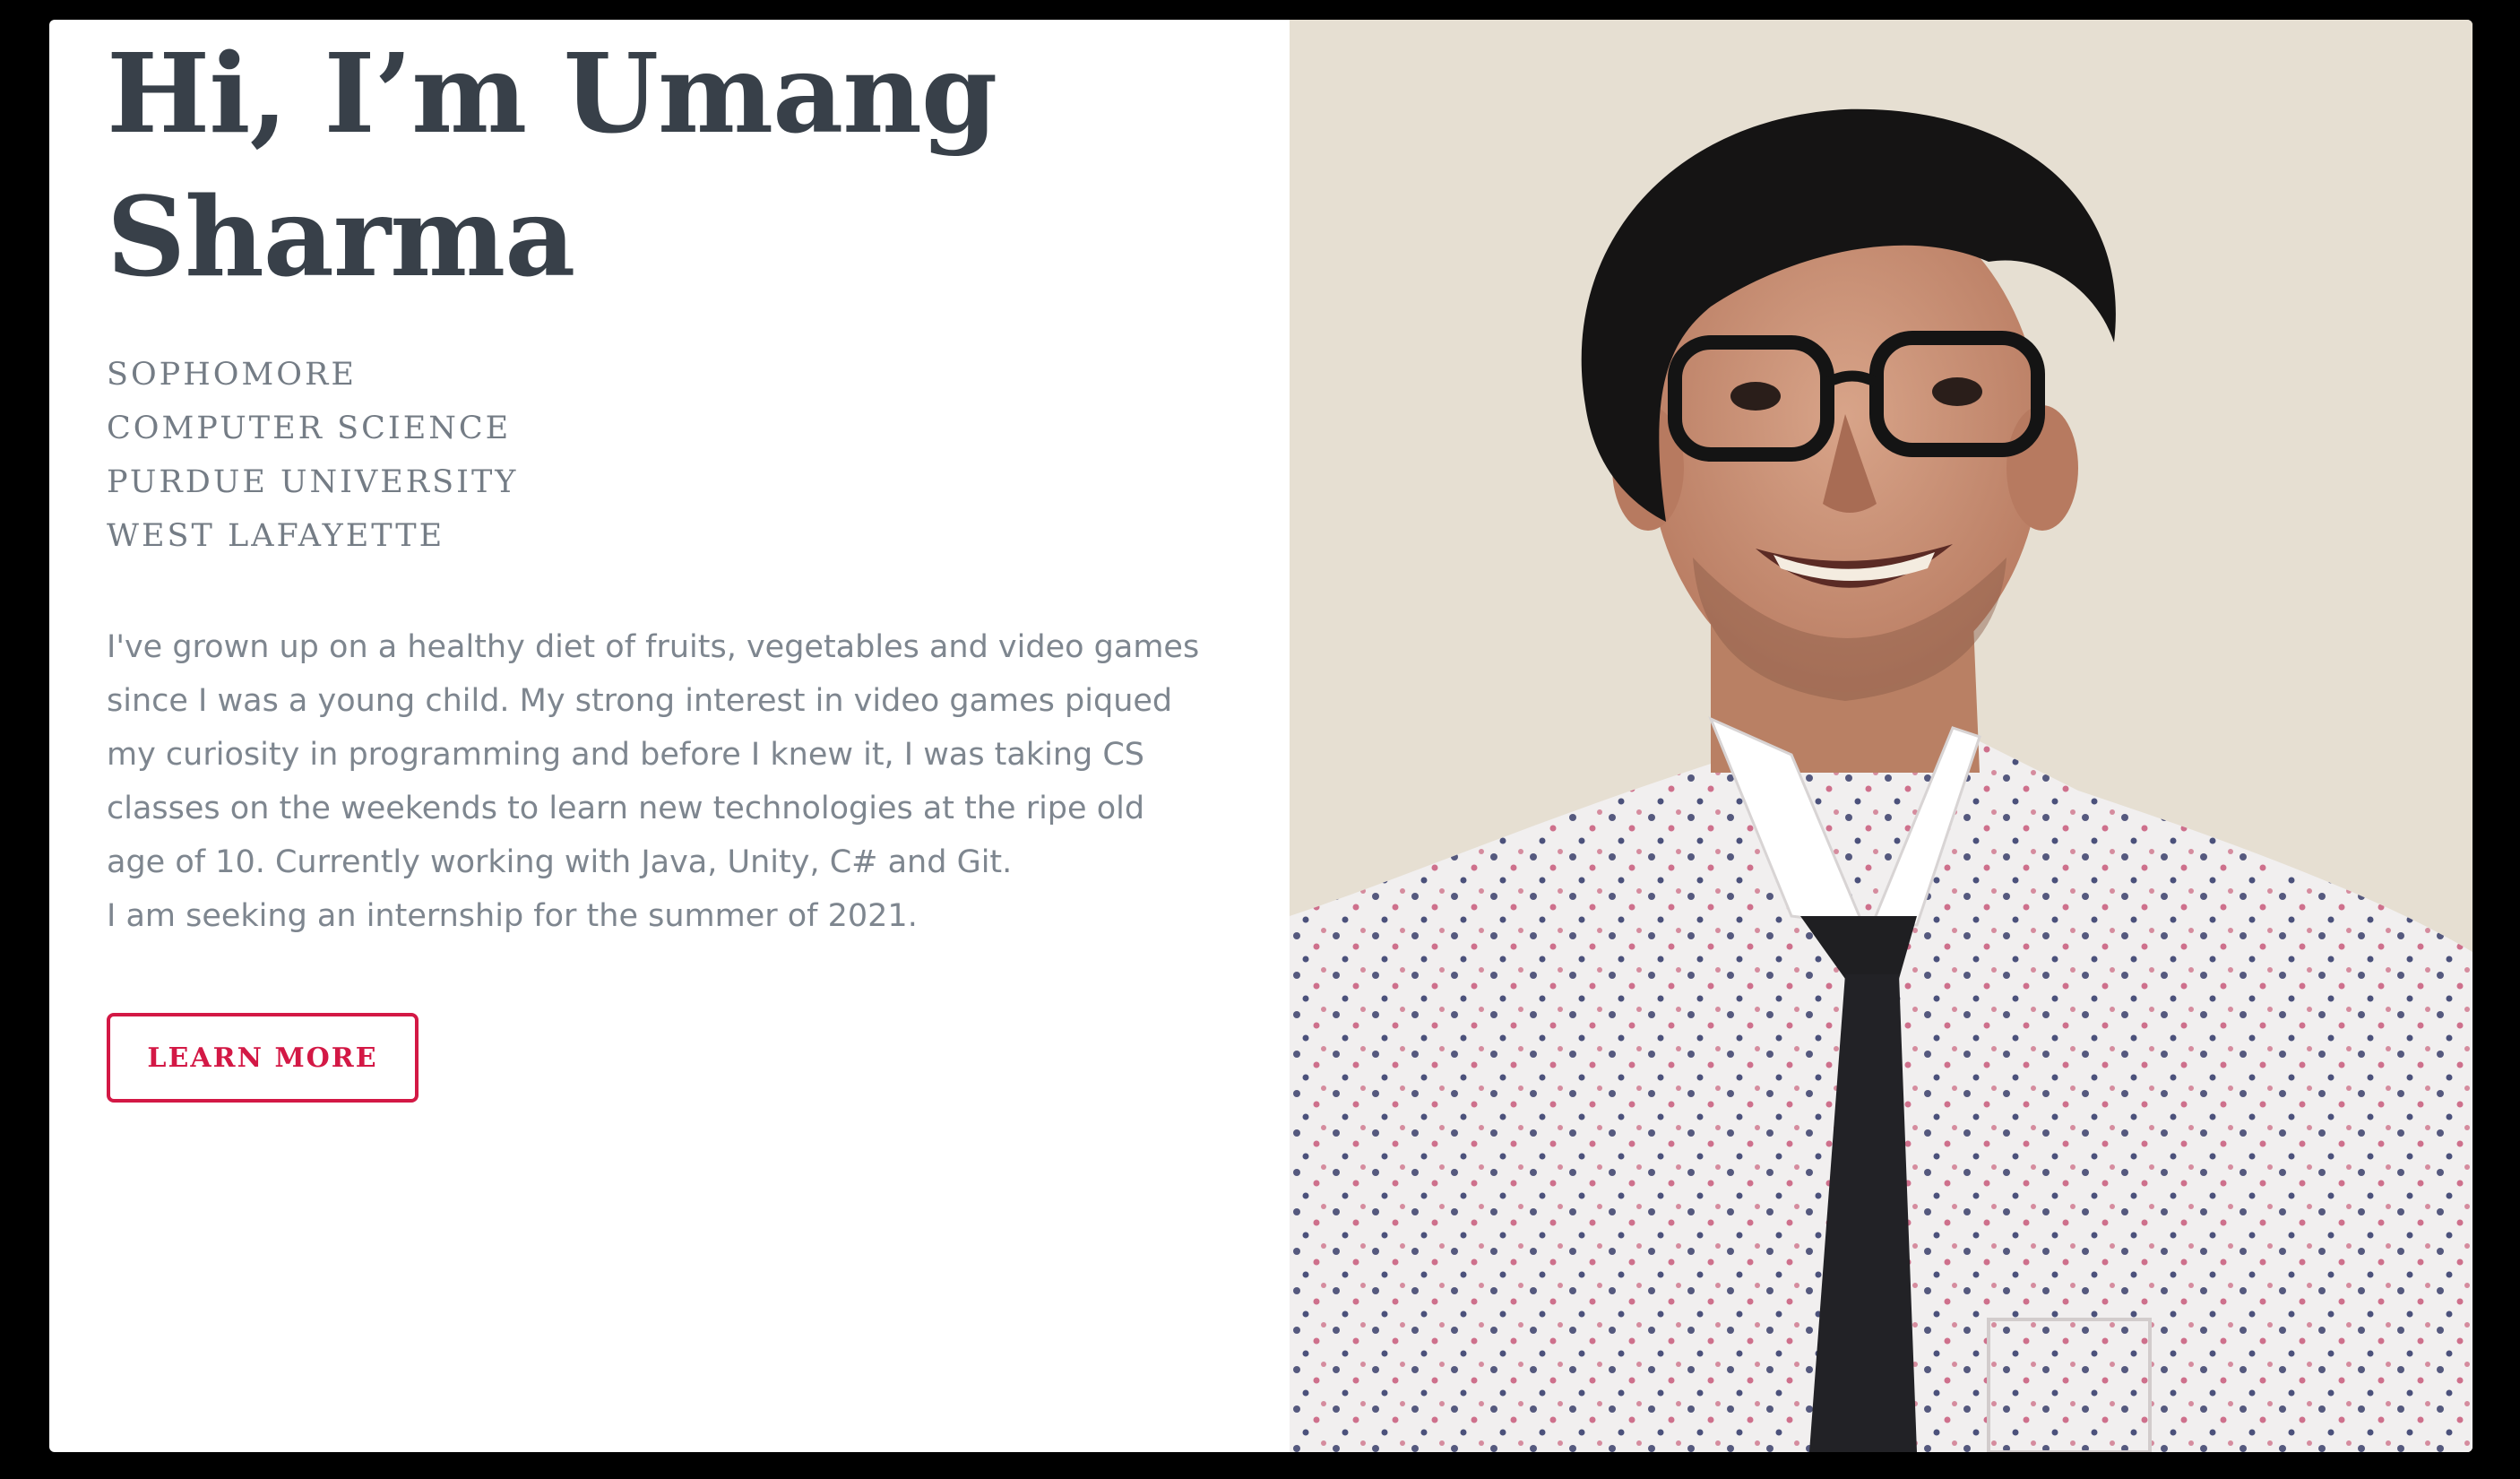  Describe the element at coordinates (276, 536) in the screenshot. I see `meta-location: WEST LAFAYETTE` at that location.